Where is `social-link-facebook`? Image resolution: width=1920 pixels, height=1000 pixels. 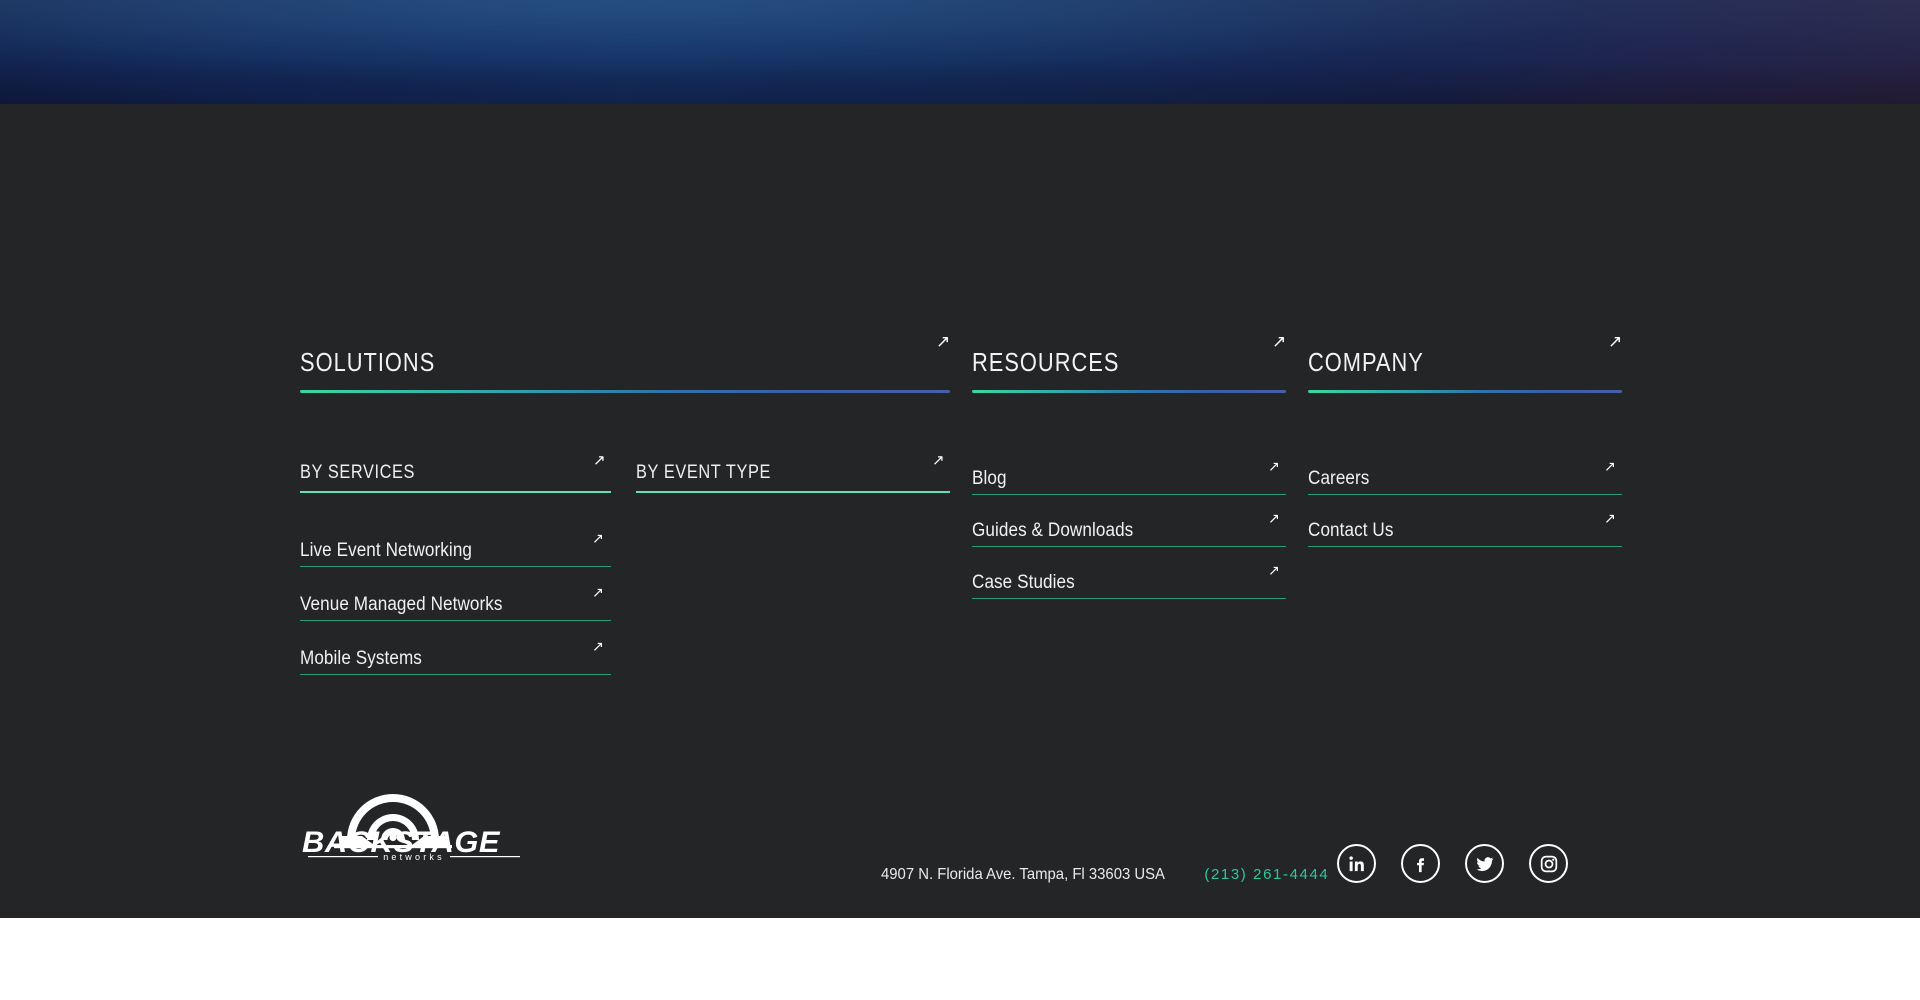
social-link-facebook is located at coordinates (1420, 863).